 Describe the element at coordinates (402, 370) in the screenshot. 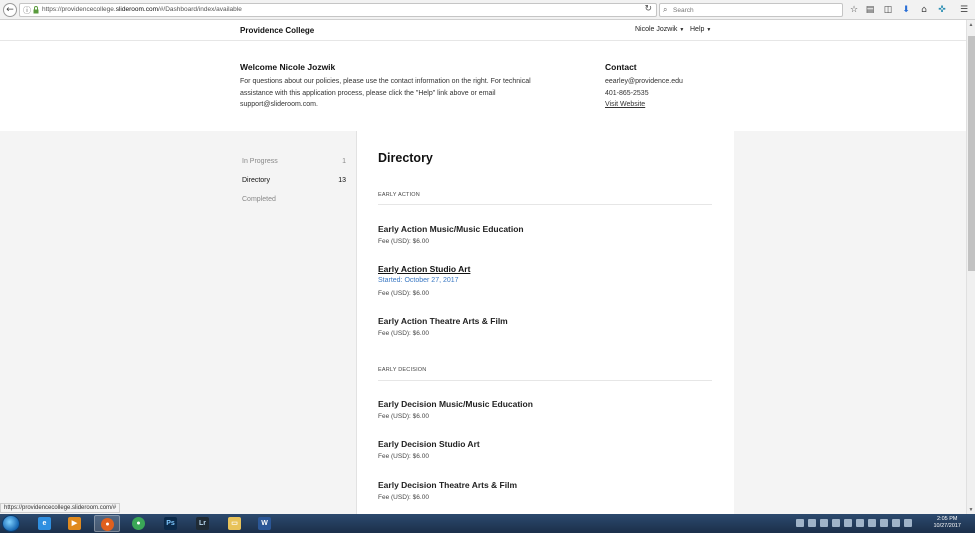

I see `section-label-early-decision: EARLY DECISION` at that location.